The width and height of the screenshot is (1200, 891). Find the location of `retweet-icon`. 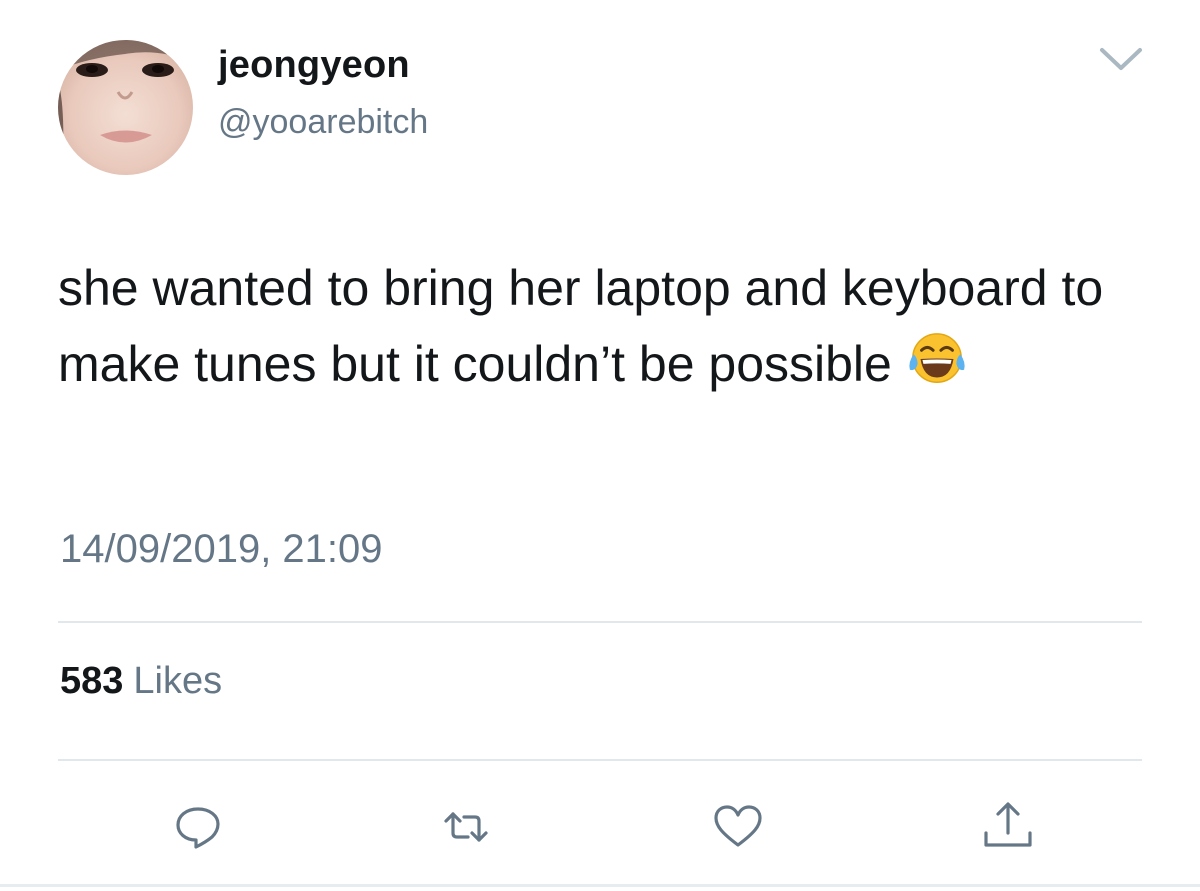

retweet-icon is located at coordinates (466, 827).